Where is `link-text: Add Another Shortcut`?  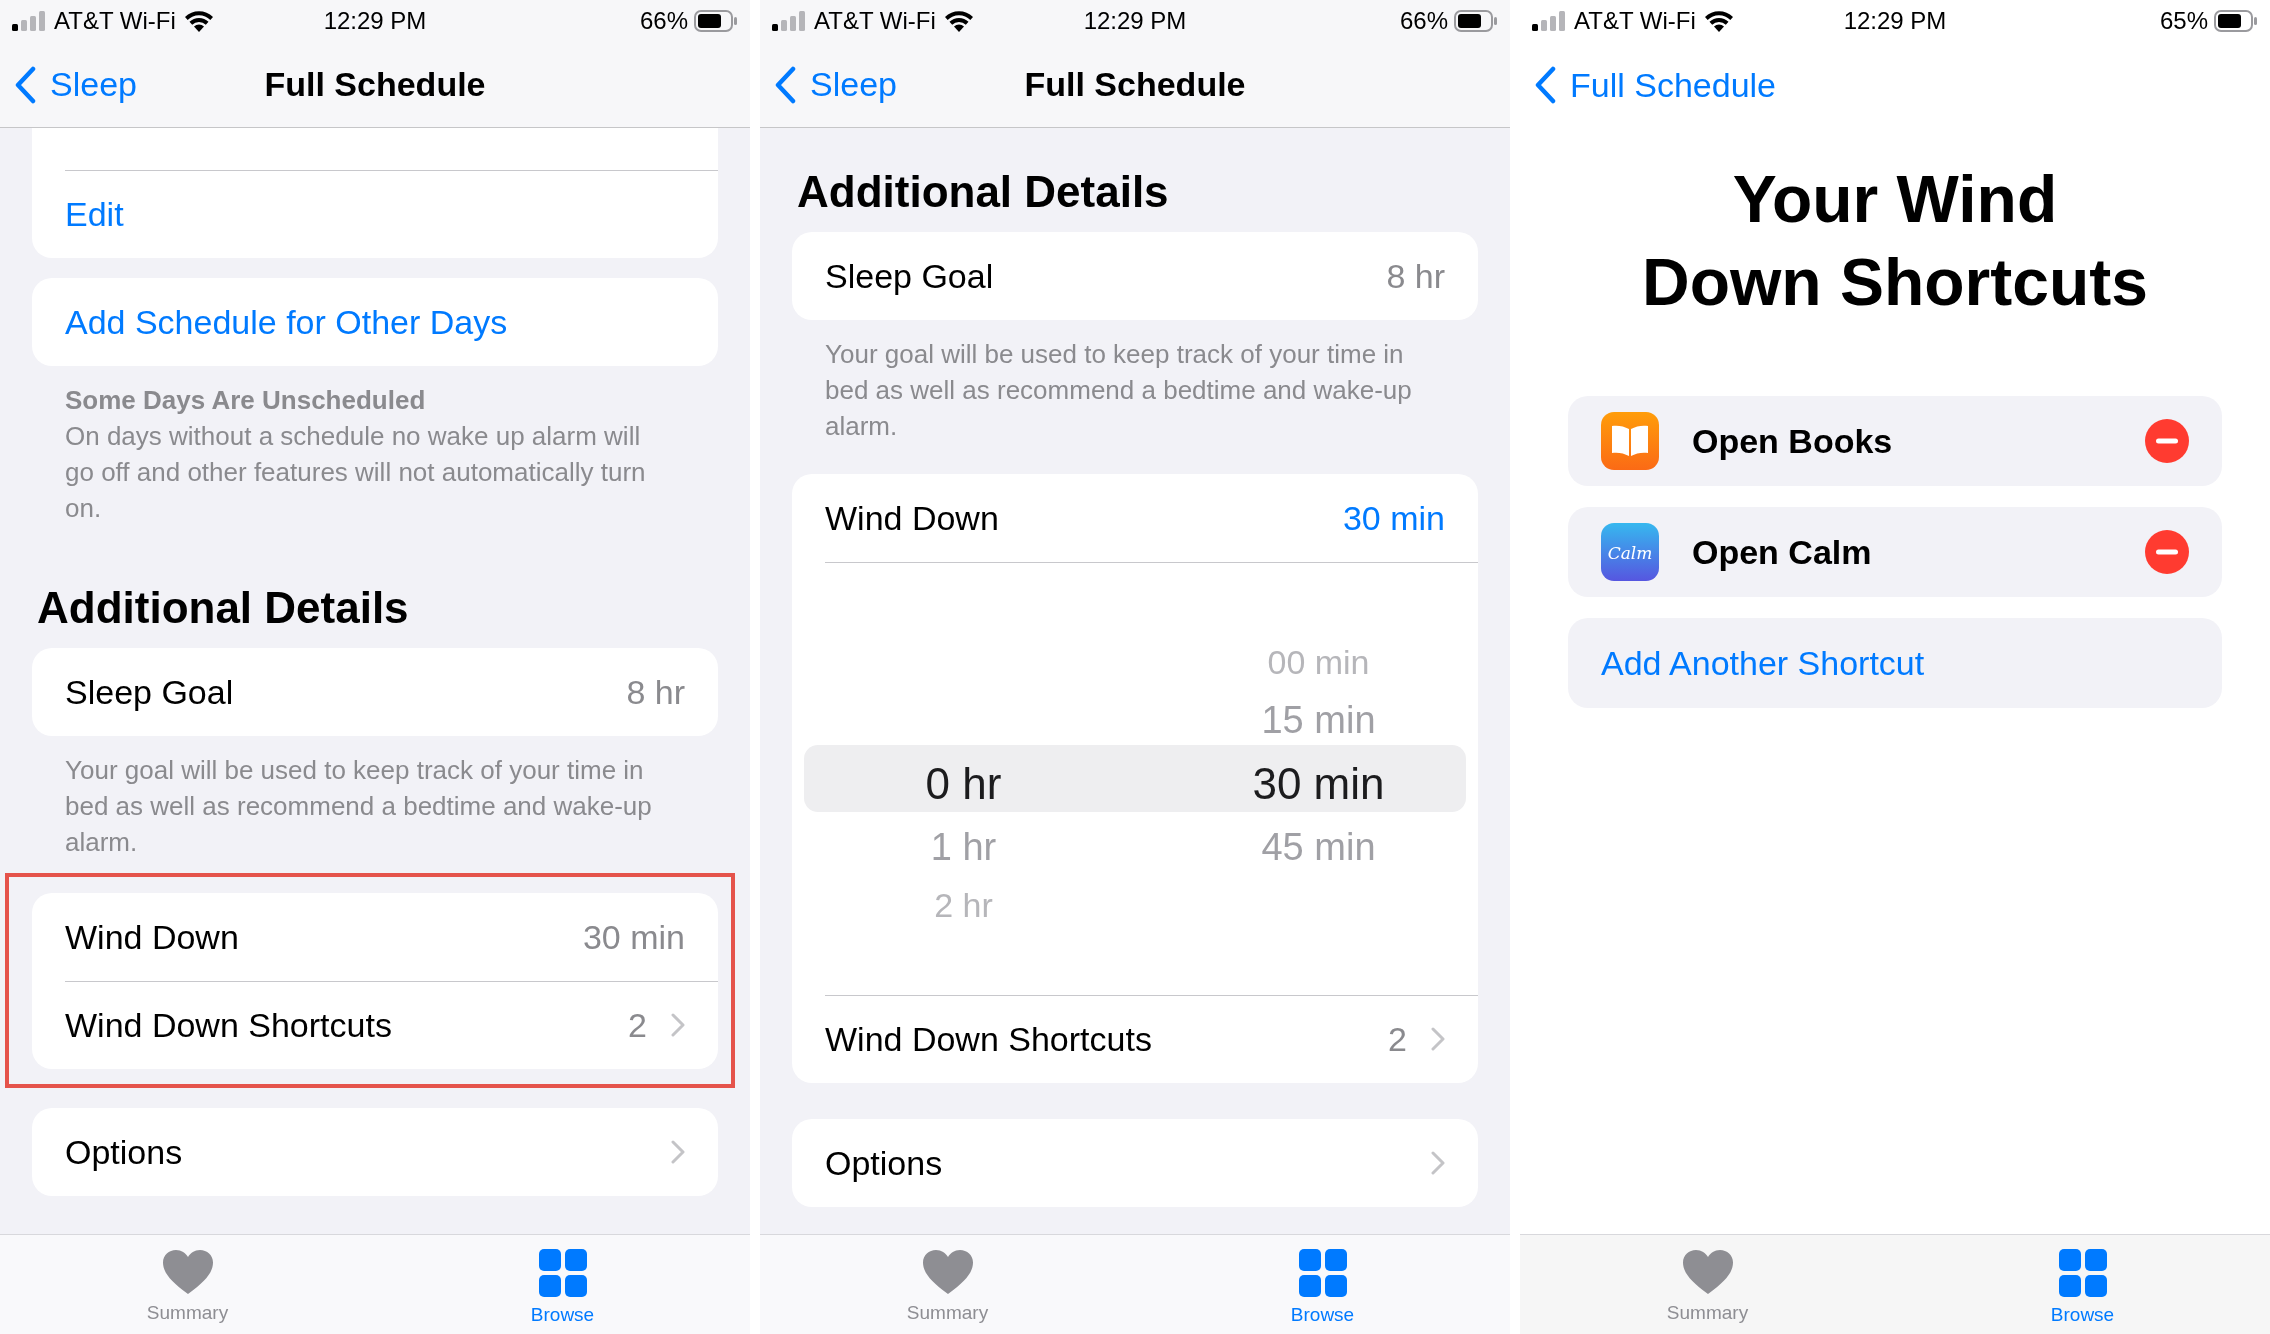
link-text: Add Another Shortcut is located at coordinates (1763, 663).